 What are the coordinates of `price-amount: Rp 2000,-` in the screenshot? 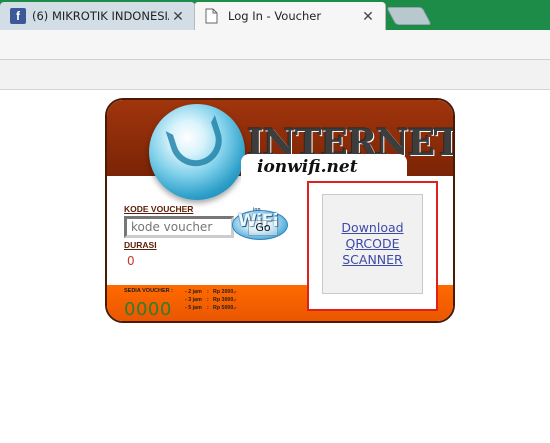 It's located at (225, 292).